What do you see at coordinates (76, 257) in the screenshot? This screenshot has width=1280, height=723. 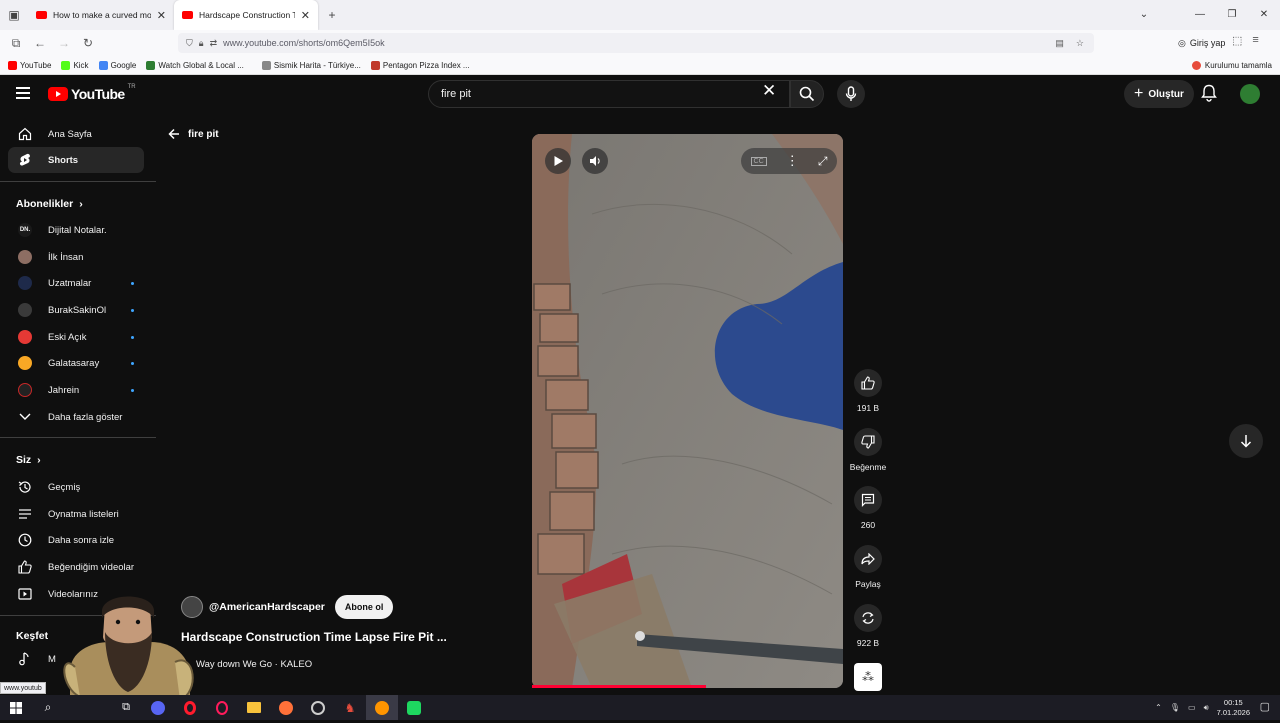 I see `sidebar-channel-ilk-insan: İlk İnsan` at bounding box center [76, 257].